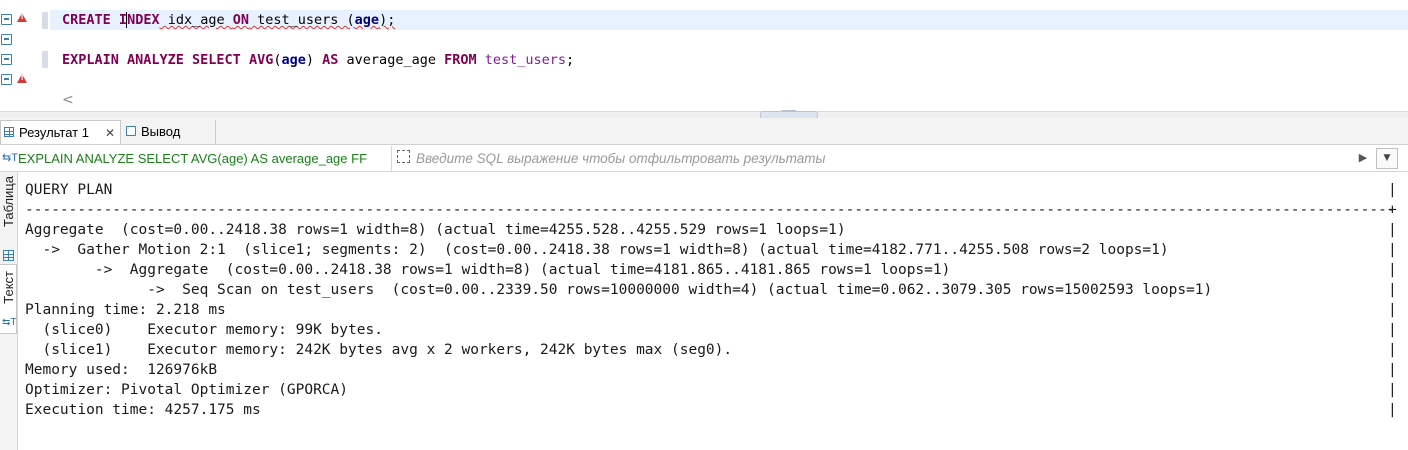  I want to click on sql-keyword: CREATE, so click(86, 20).